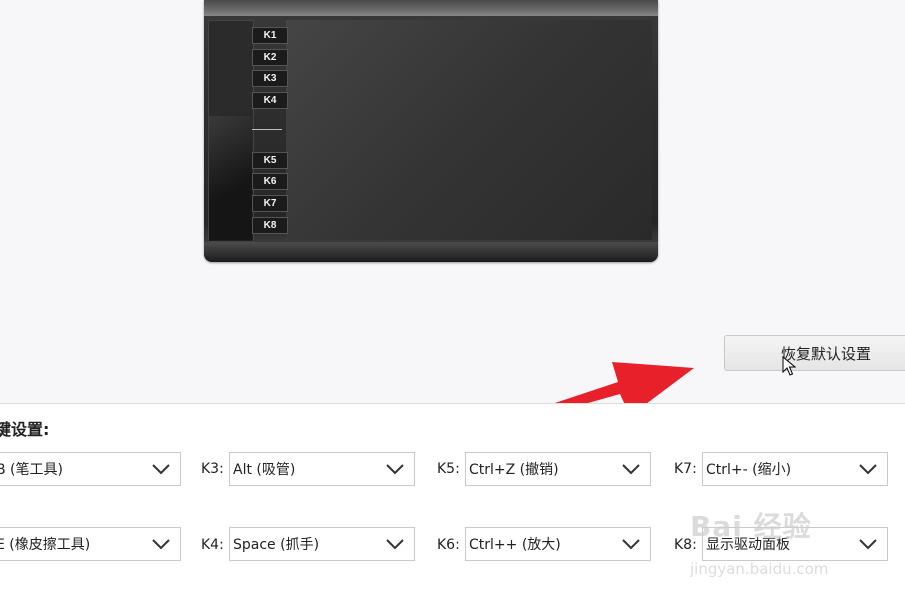  What do you see at coordinates (789, 366) in the screenshot?
I see `mouse-cursor-icon` at bounding box center [789, 366].